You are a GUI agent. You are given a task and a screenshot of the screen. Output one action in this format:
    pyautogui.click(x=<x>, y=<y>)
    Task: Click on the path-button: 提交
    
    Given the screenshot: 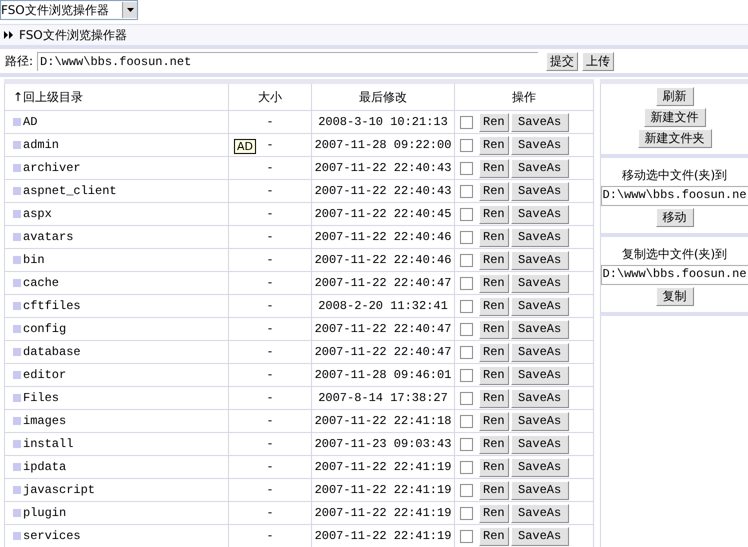 What is the action you would take?
    pyautogui.click(x=562, y=61)
    